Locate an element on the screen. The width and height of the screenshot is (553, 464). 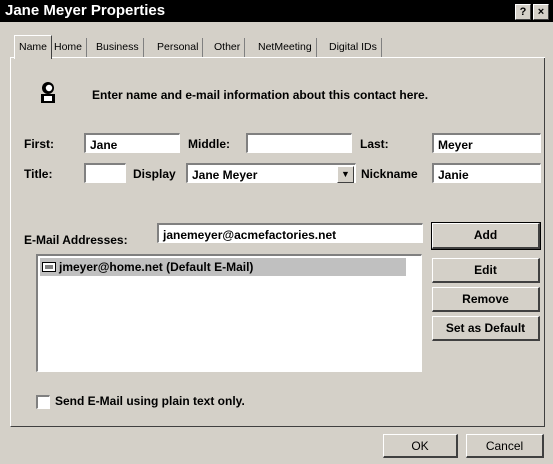
display-name-value: Jane Meyer is located at coordinates (225, 175).